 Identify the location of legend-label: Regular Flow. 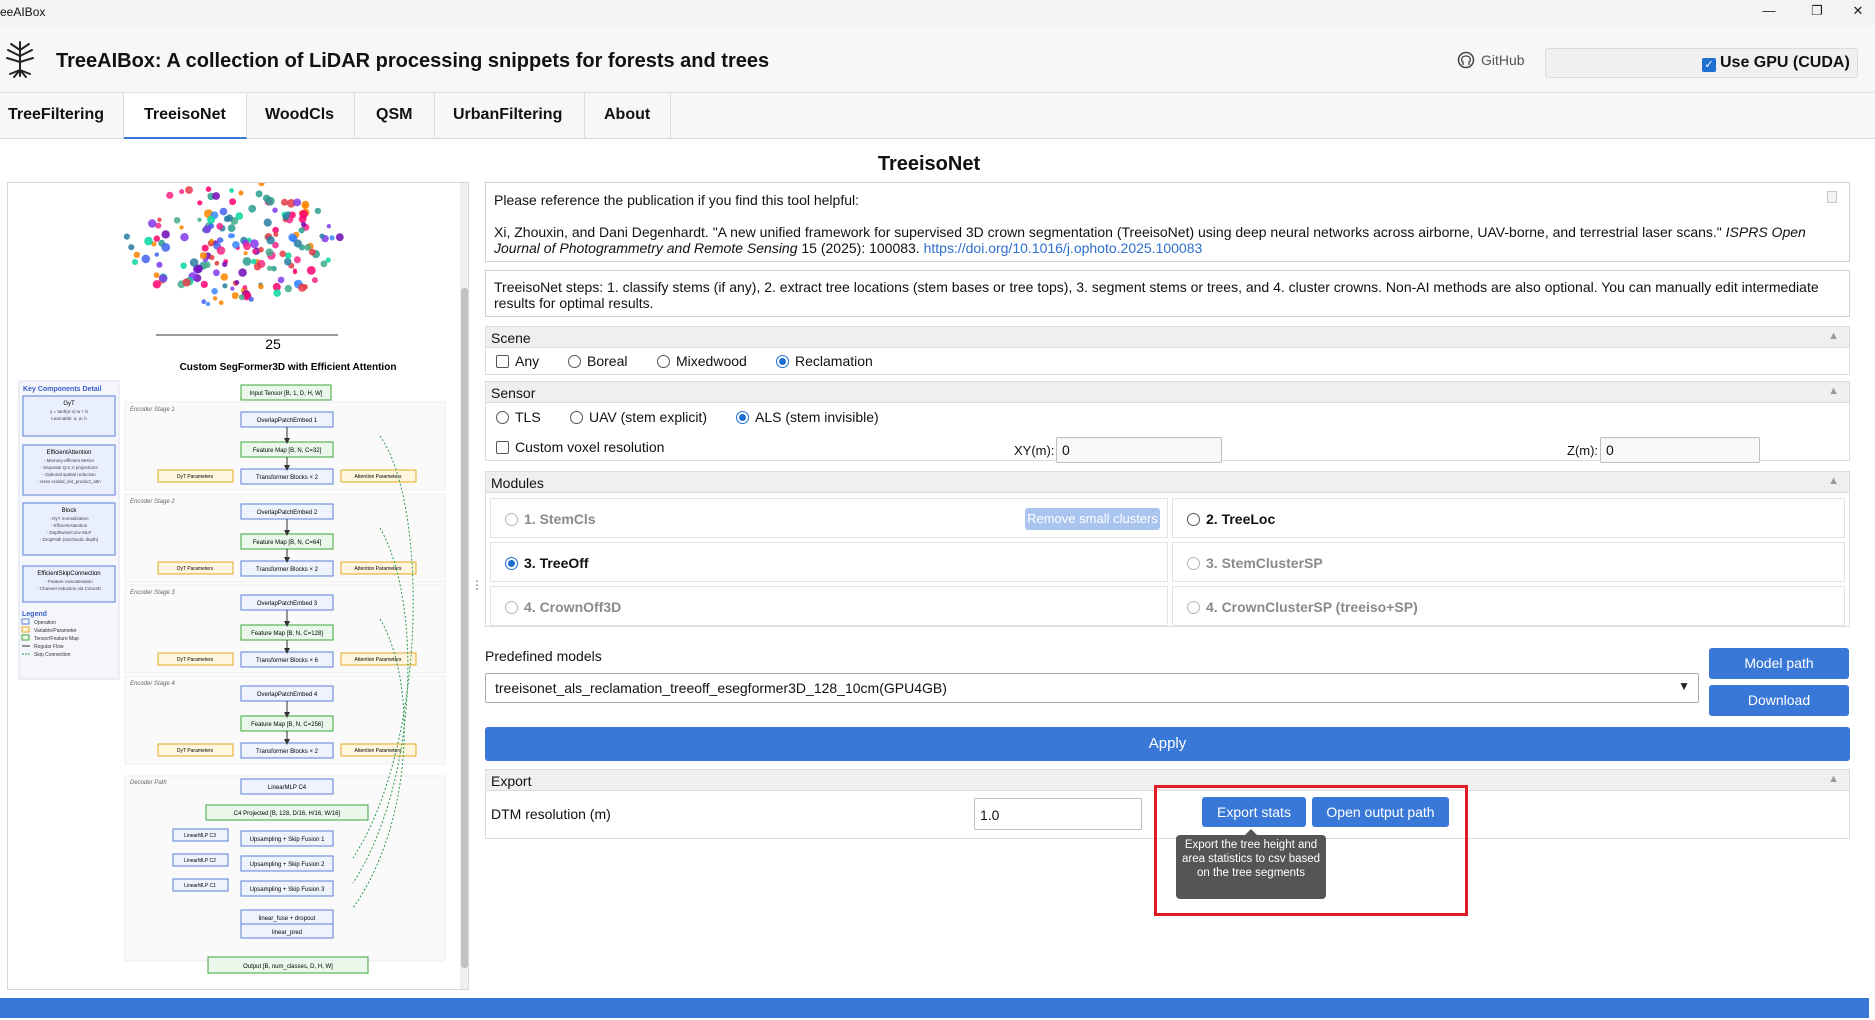
(49, 647).